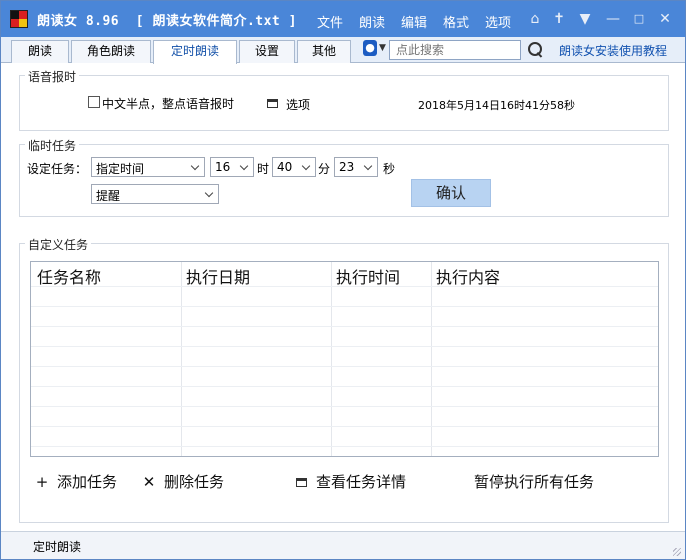 Image resolution: width=686 pixels, height=560 pixels. I want to click on delete-task-button: ✕ 删除任务, so click(183, 481).